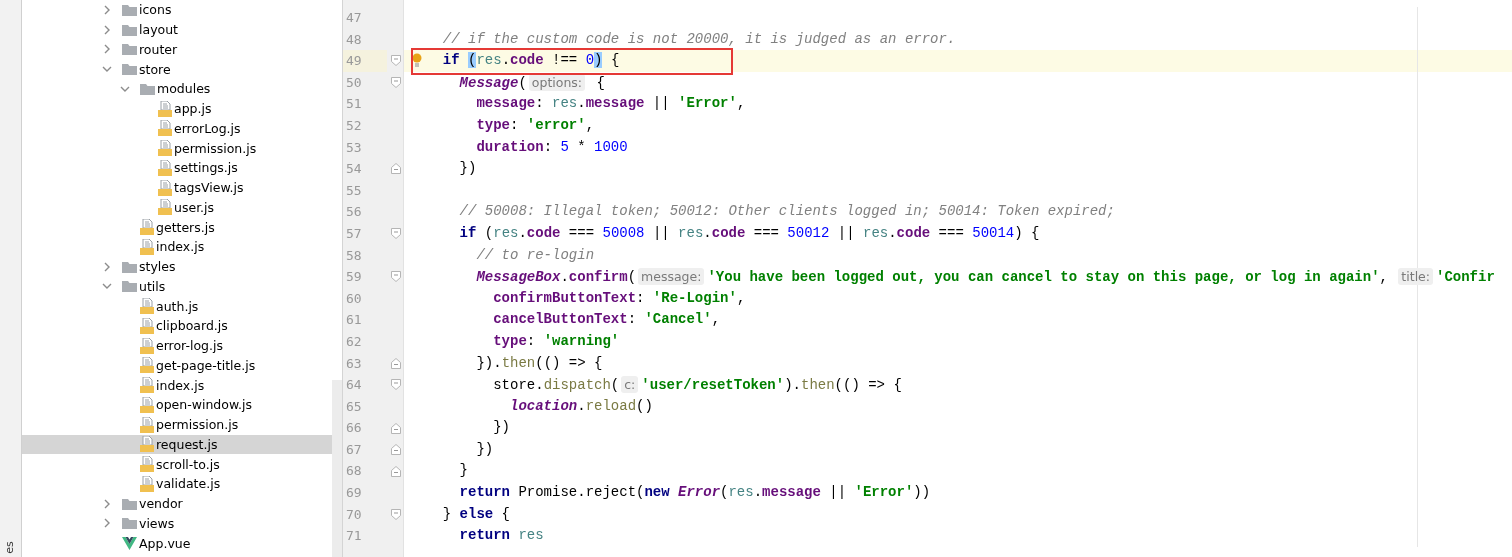 This screenshot has height=557, width=1512. Describe the element at coordinates (337, 468) in the screenshot. I see `scrollbar-thumb` at that location.